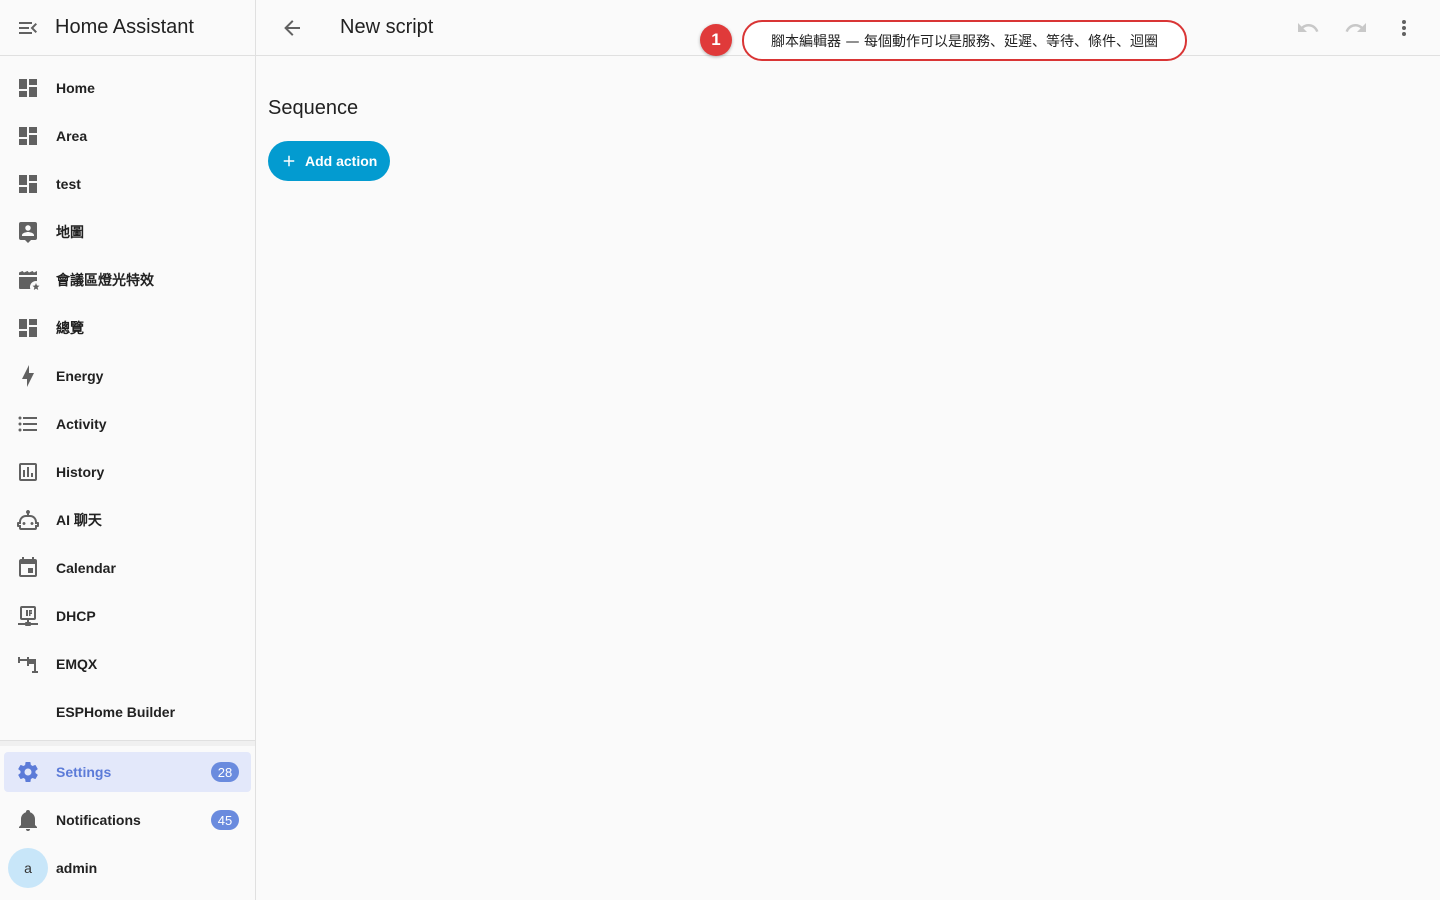  I want to click on sidebar-item-notifications: Notifications 45, so click(127, 820).